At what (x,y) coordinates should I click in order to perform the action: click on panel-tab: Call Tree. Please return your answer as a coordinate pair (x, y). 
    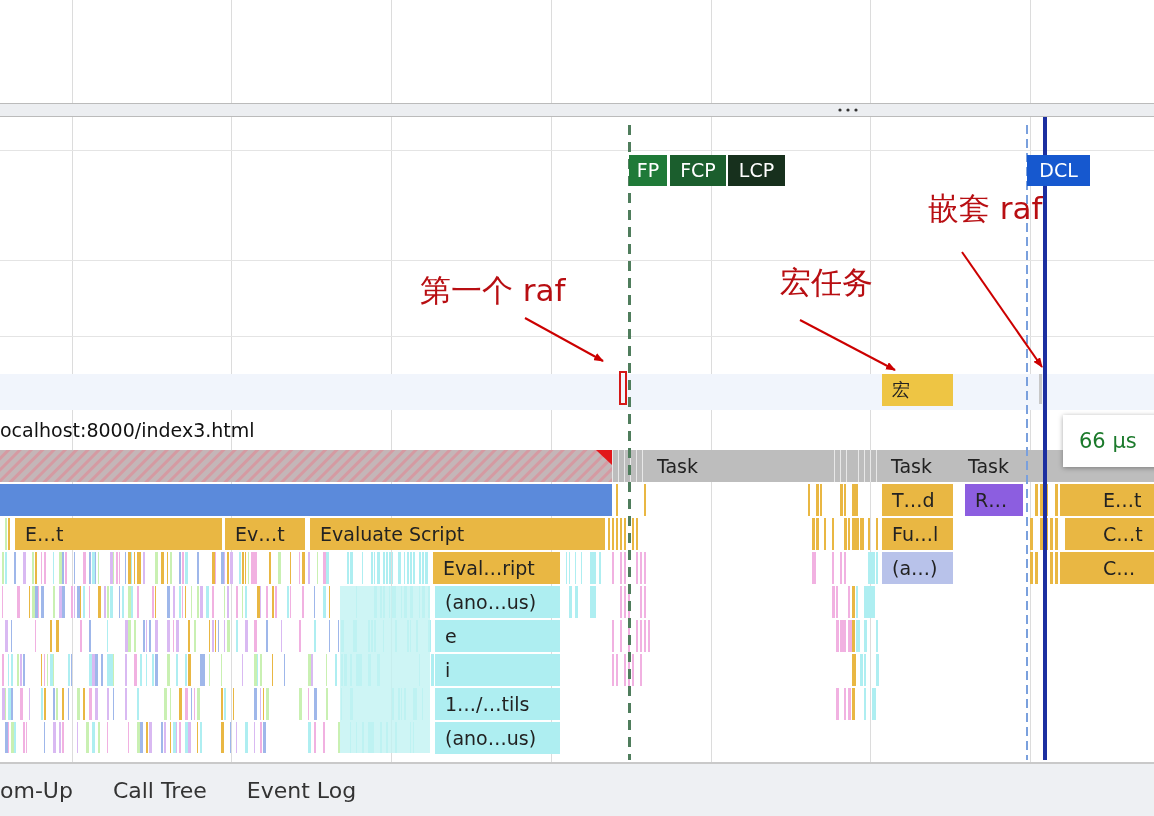
    Looking at the image, I should click on (159, 790).